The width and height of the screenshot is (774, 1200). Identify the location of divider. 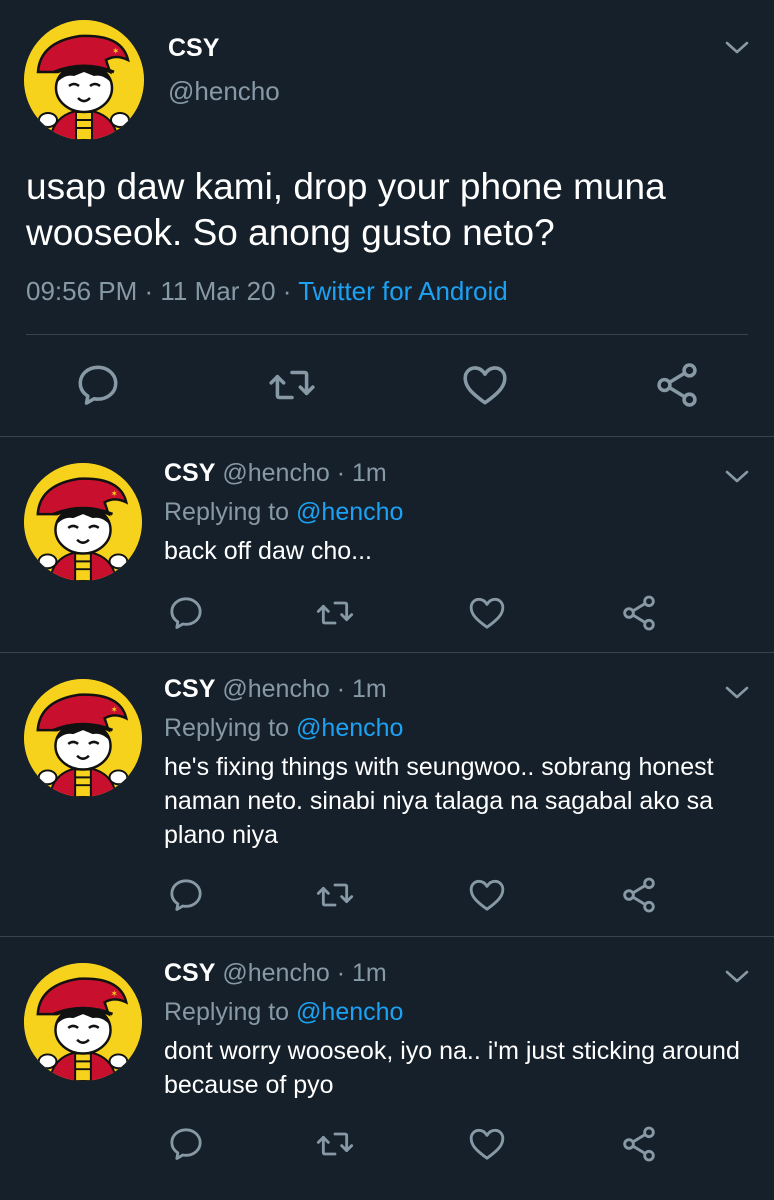
(387, 334).